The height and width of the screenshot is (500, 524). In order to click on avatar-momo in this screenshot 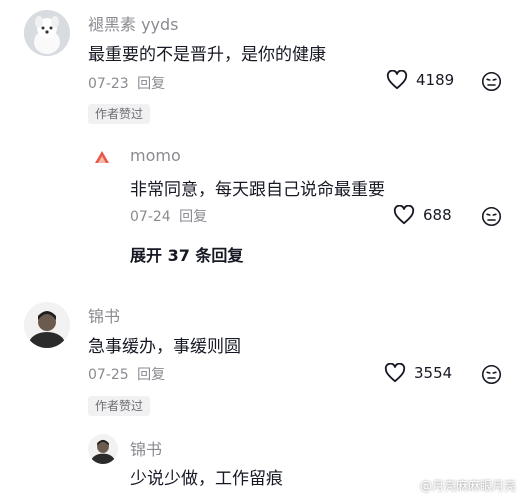, I will do `click(102, 158)`.